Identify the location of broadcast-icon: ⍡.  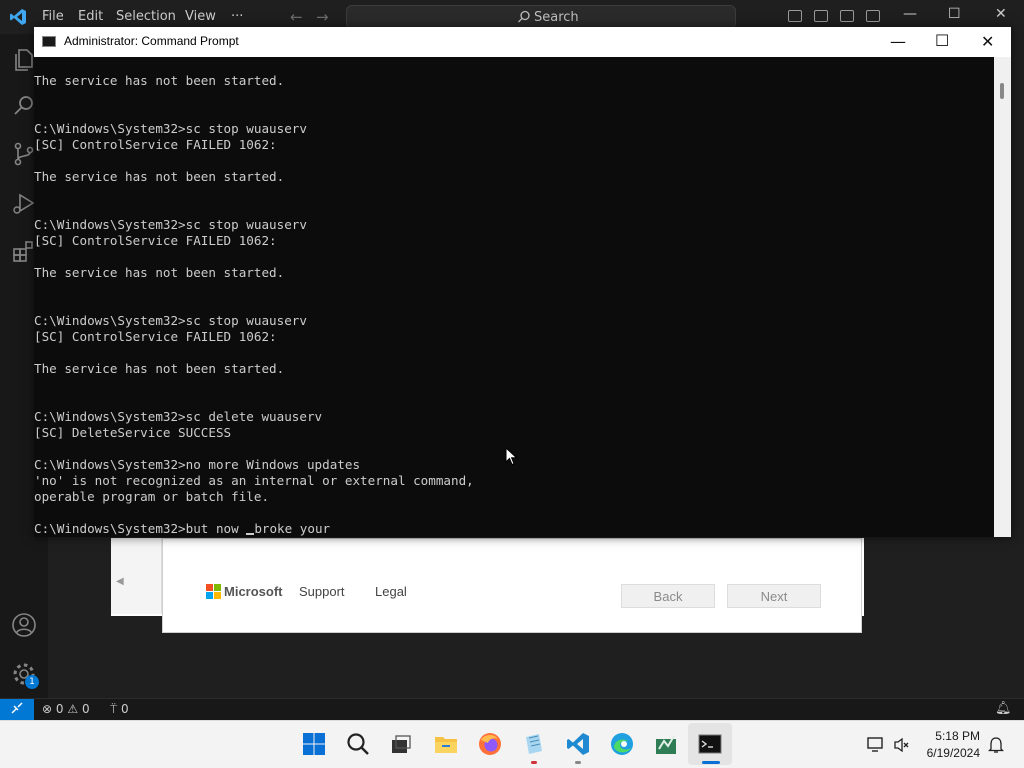
(114, 709).